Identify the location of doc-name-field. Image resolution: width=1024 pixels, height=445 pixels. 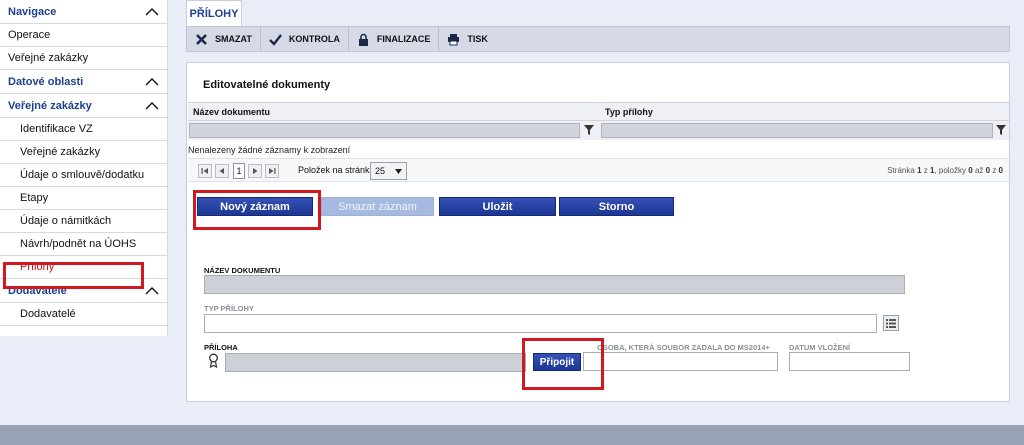
(554, 284).